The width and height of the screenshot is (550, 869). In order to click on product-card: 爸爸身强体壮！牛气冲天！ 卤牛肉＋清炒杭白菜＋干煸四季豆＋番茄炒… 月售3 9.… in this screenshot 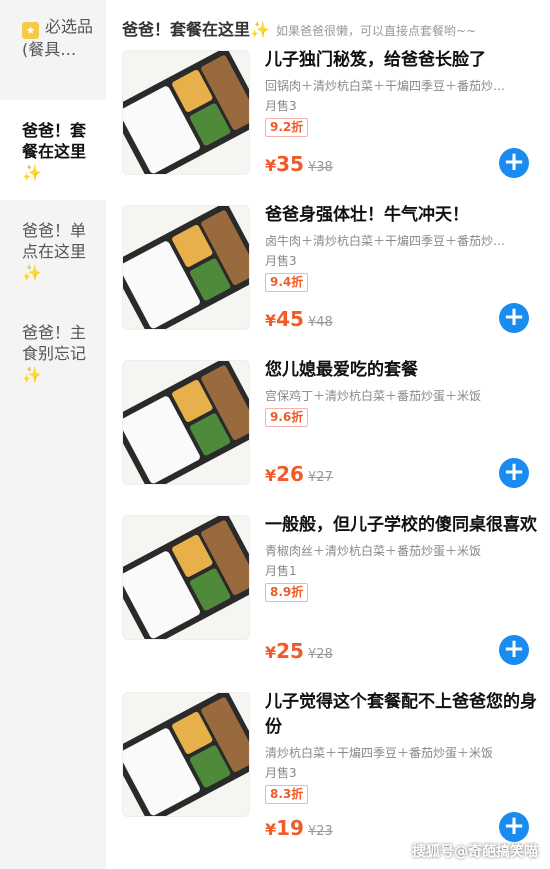, I will do `click(332, 268)`.